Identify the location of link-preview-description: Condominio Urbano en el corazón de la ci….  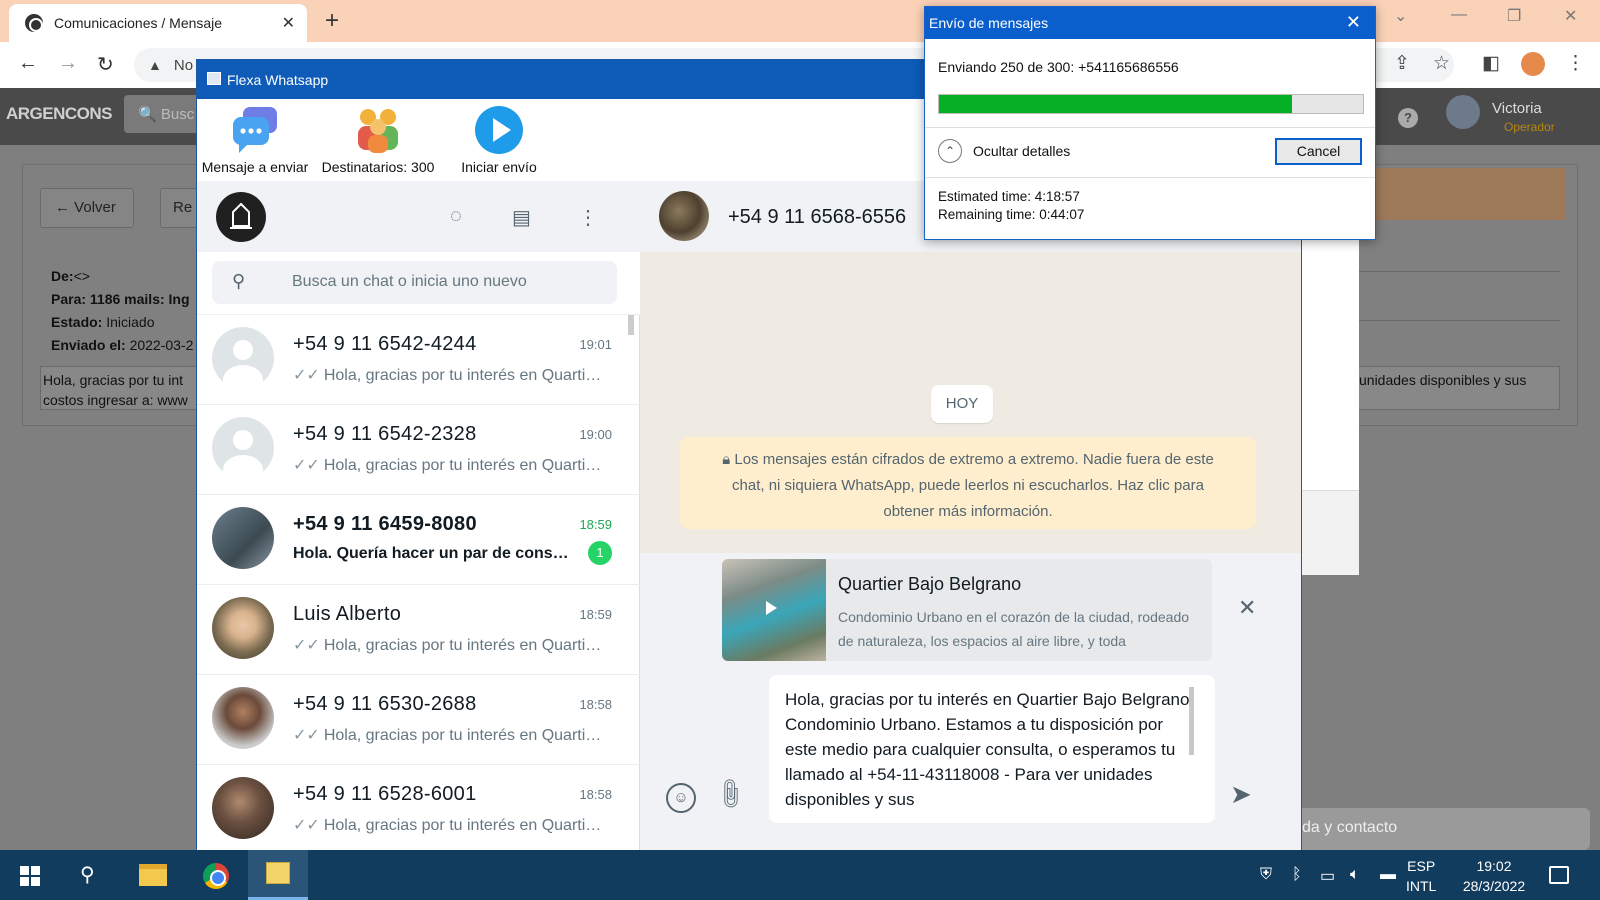
(1014, 629).